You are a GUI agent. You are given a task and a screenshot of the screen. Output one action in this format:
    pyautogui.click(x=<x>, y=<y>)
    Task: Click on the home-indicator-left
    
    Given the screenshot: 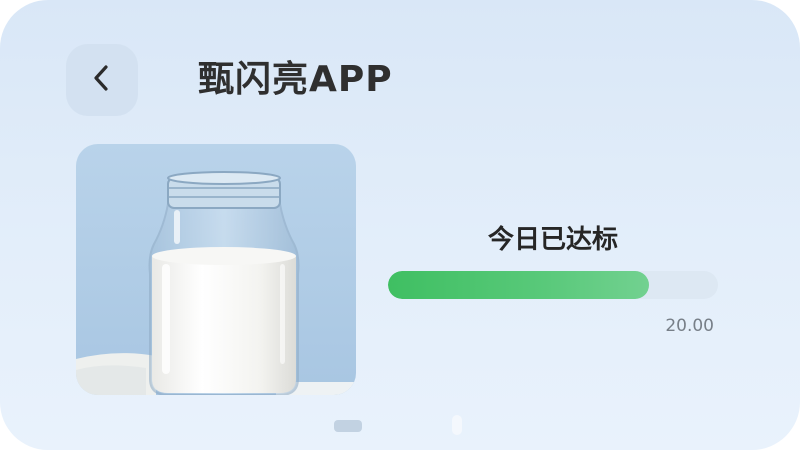 What is the action you would take?
    pyautogui.click(x=348, y=426)
    